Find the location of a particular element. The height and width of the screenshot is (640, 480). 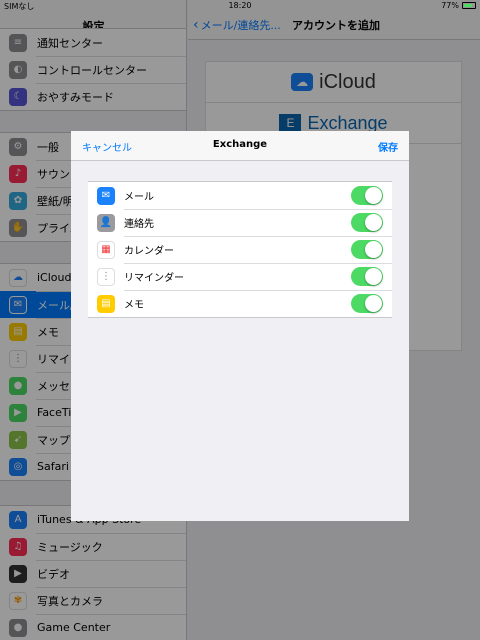

sync-item-label: メモ is located at coordinates (134, 305).